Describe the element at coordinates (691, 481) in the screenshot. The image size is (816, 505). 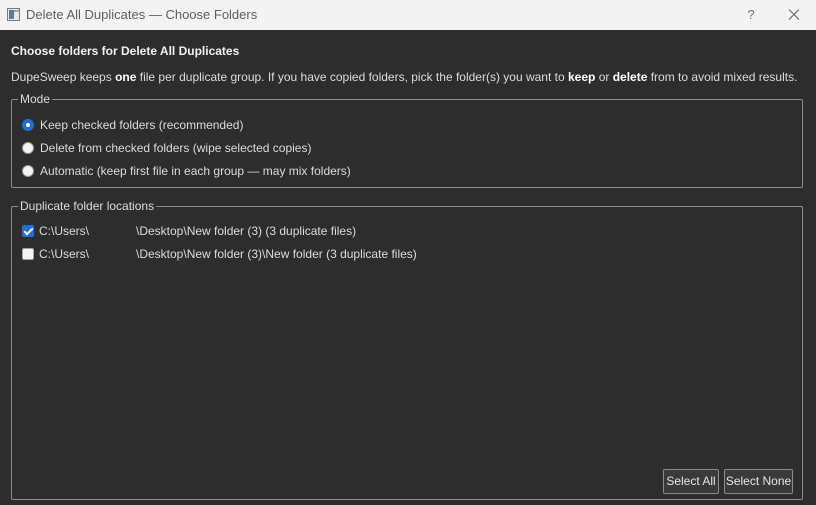
I see `select-all-button: Select All` at that location.